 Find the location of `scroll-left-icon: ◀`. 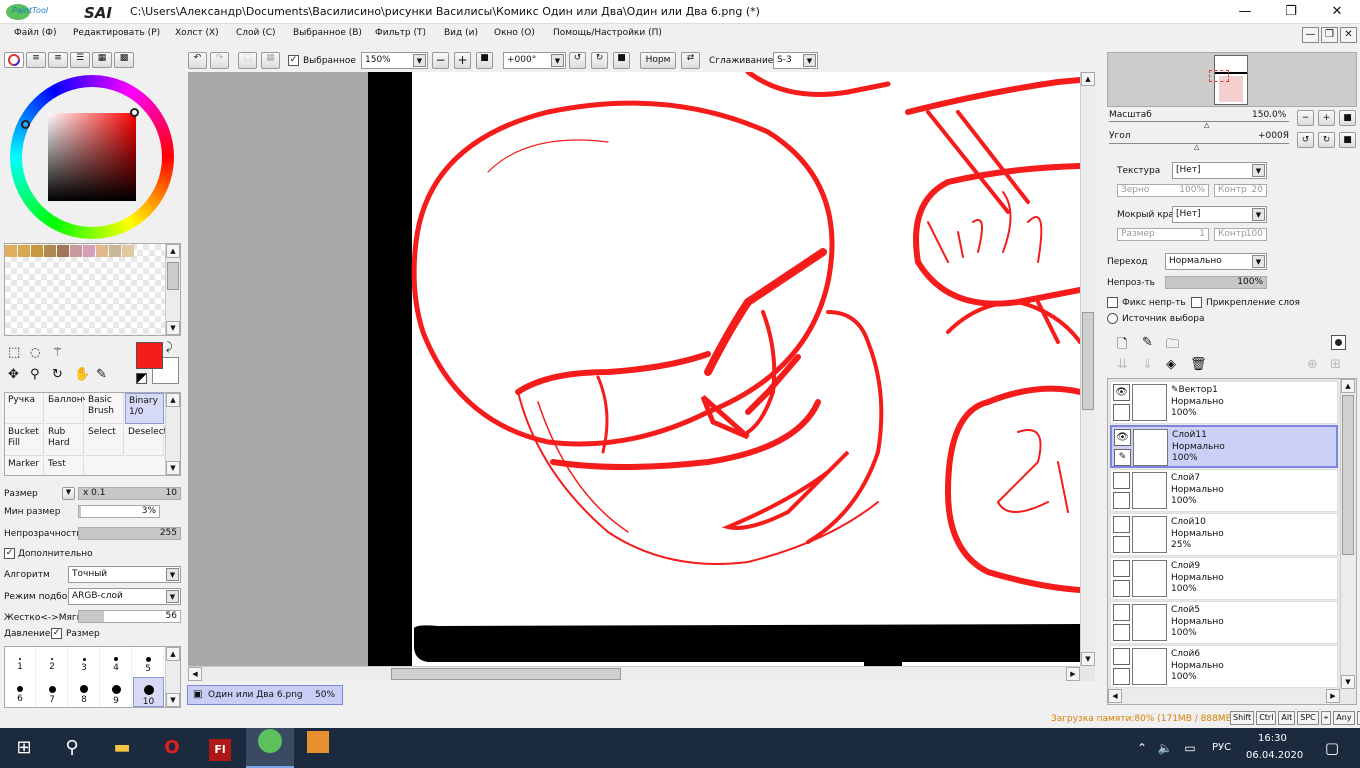

scroll-left-icon: ◀ is located at coordinates (195, 674).